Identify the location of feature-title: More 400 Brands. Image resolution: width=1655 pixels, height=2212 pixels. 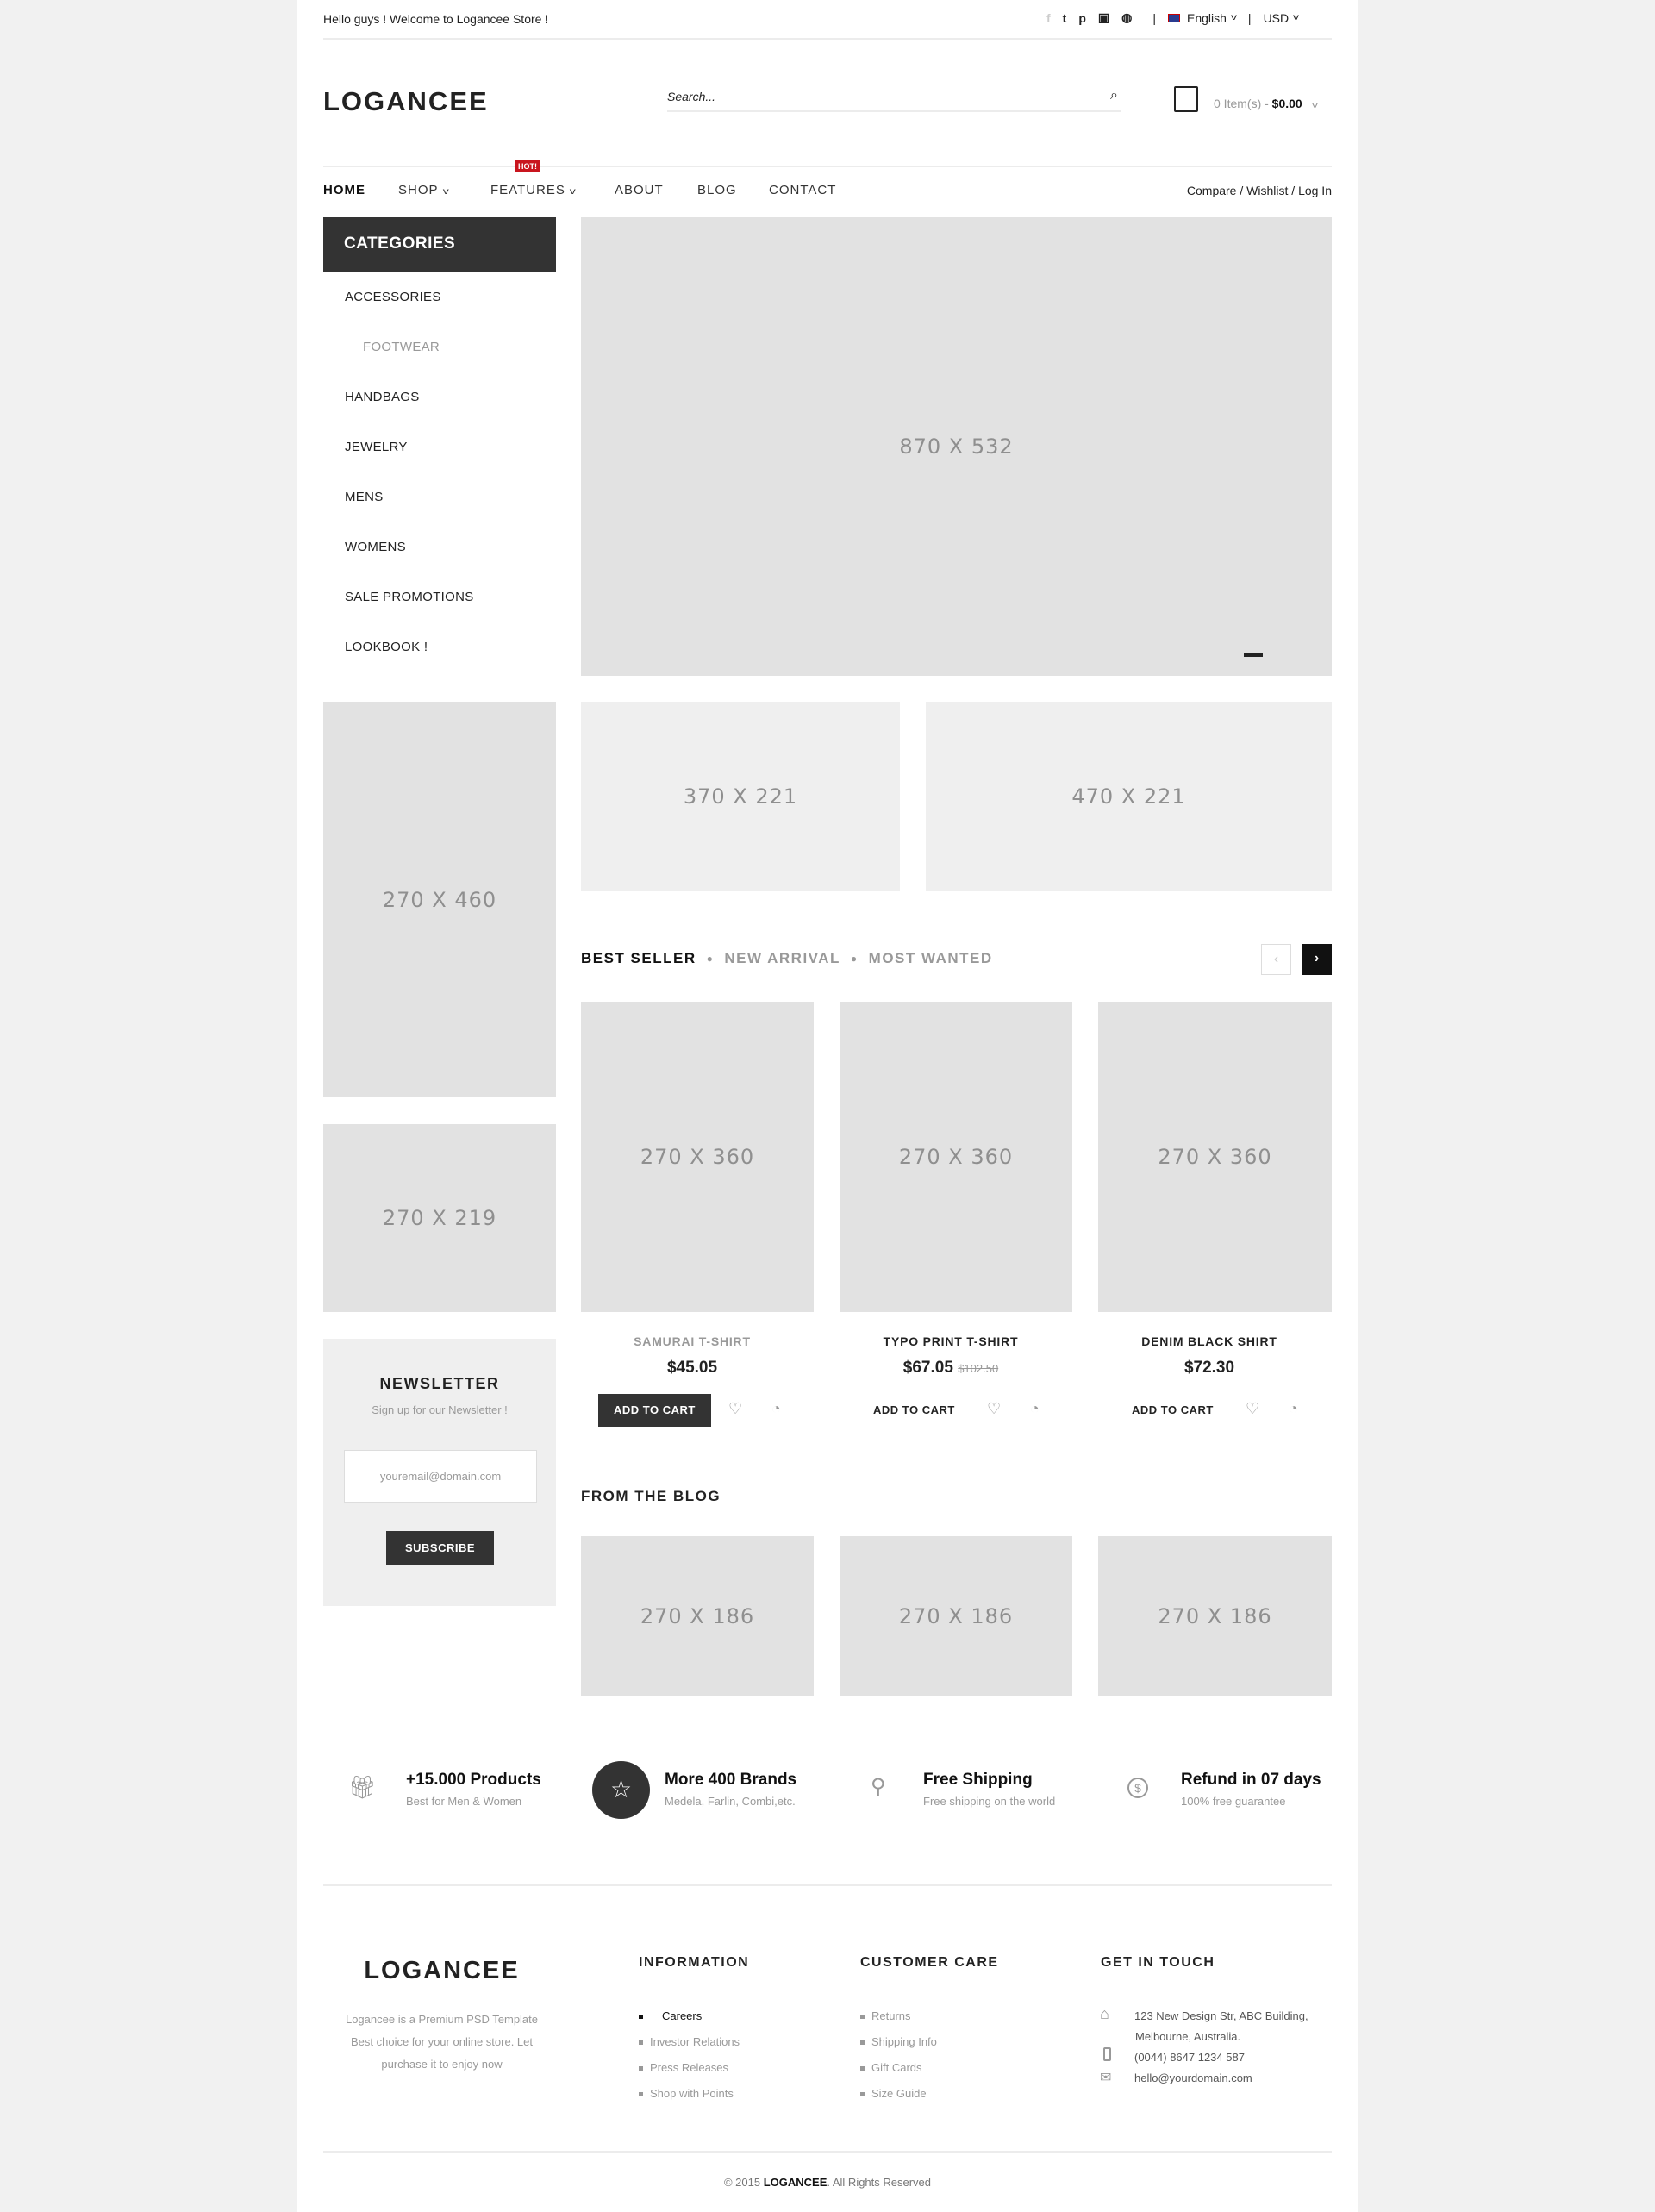
(731, 1780).